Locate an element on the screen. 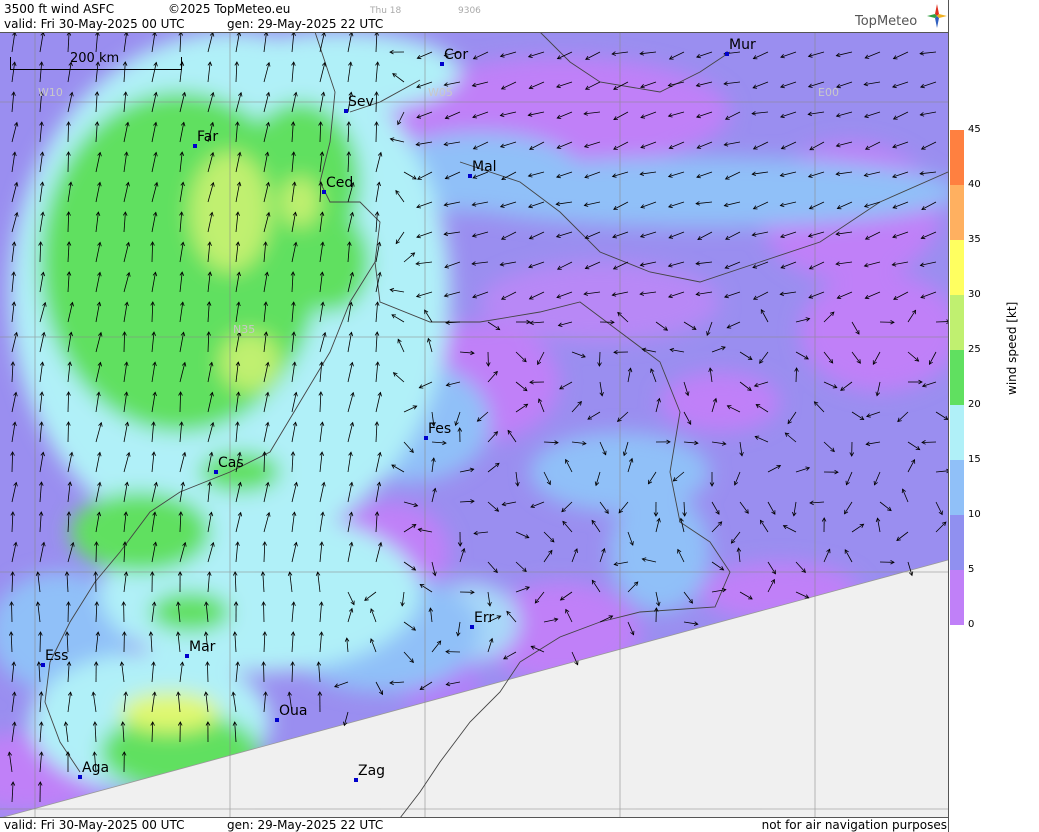 This screenshot has height=832, width=1039. city-label: Cor is located at coordinates (456, 55).